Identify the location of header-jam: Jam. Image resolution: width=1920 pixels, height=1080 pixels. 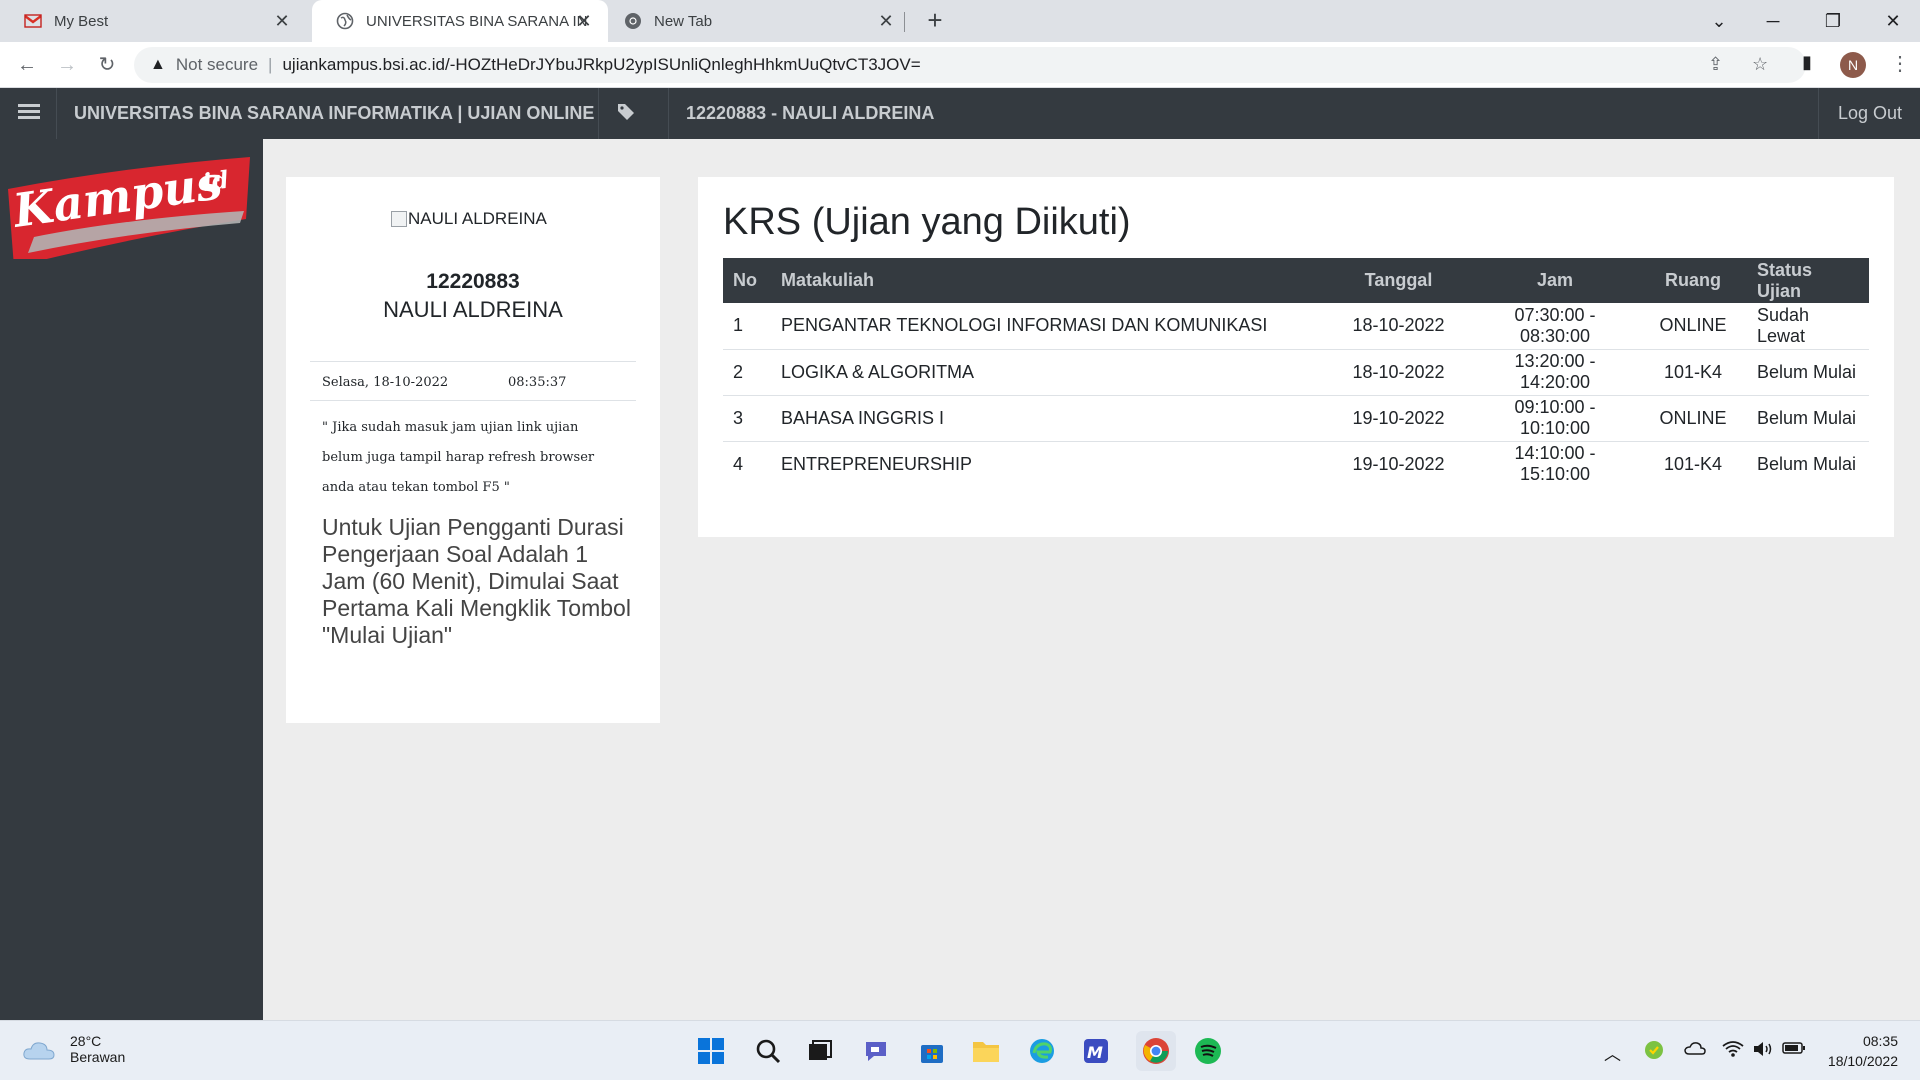
(1555, 280).